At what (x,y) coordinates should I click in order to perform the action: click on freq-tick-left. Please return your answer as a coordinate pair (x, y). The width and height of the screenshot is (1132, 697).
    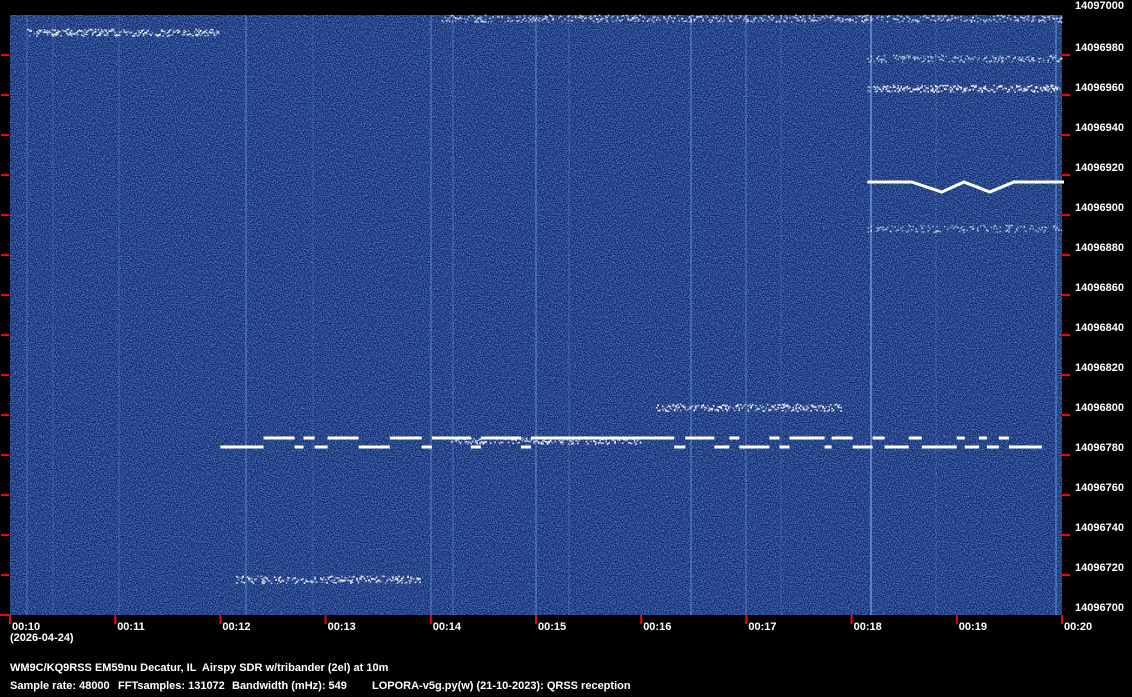
    Looking at the image, I should click on (5, 135).